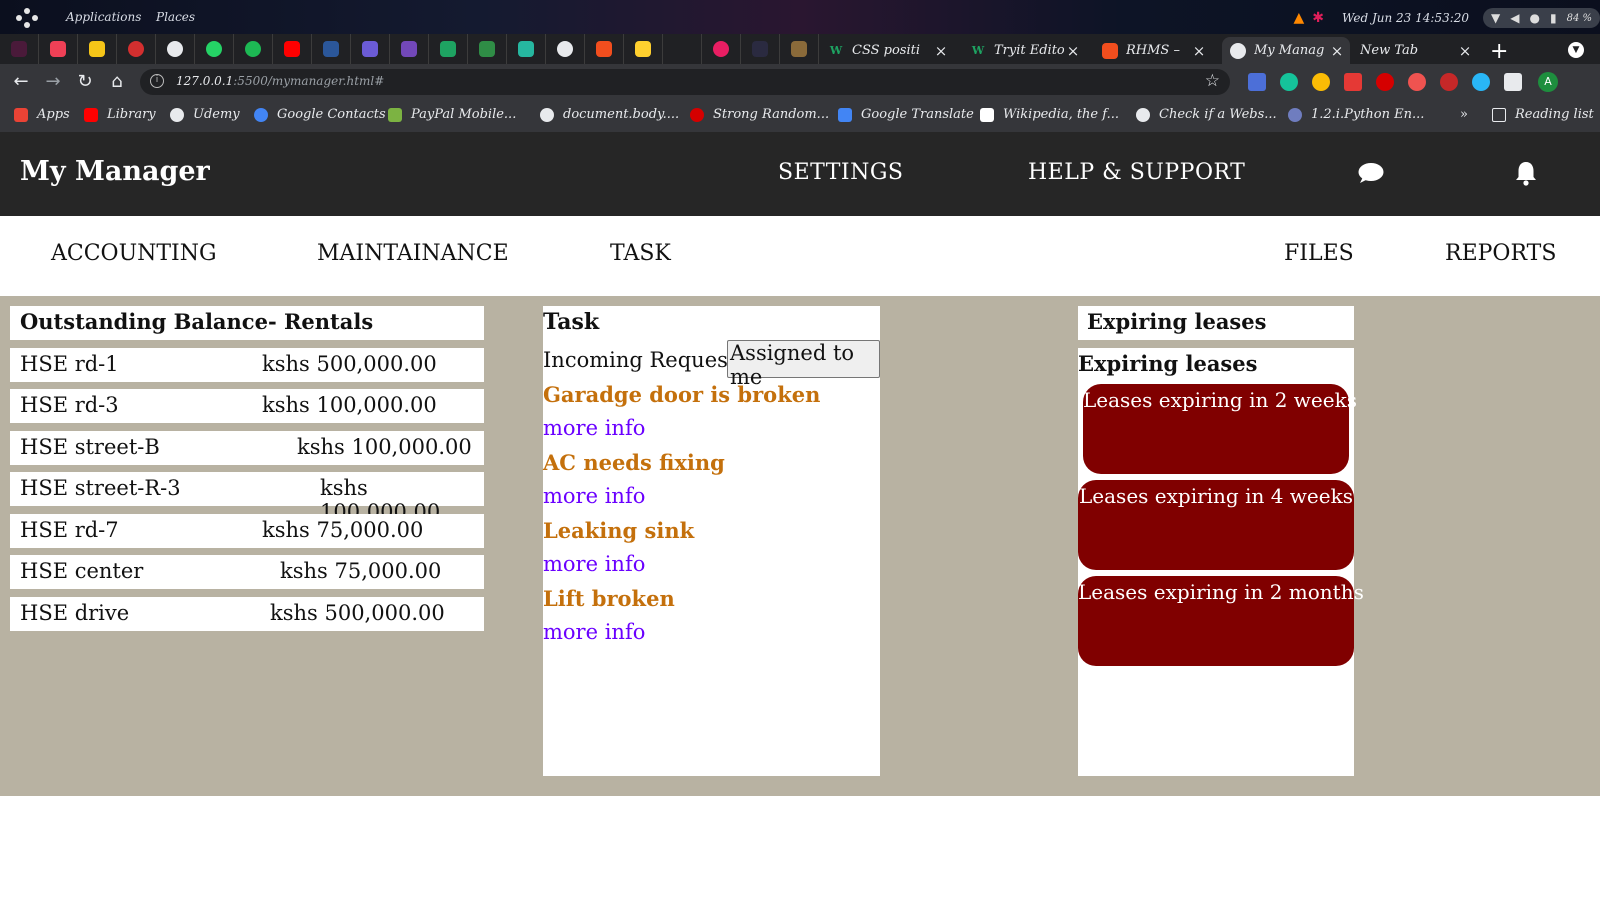  I want to click on pinned-tabs, so click(409, 49).